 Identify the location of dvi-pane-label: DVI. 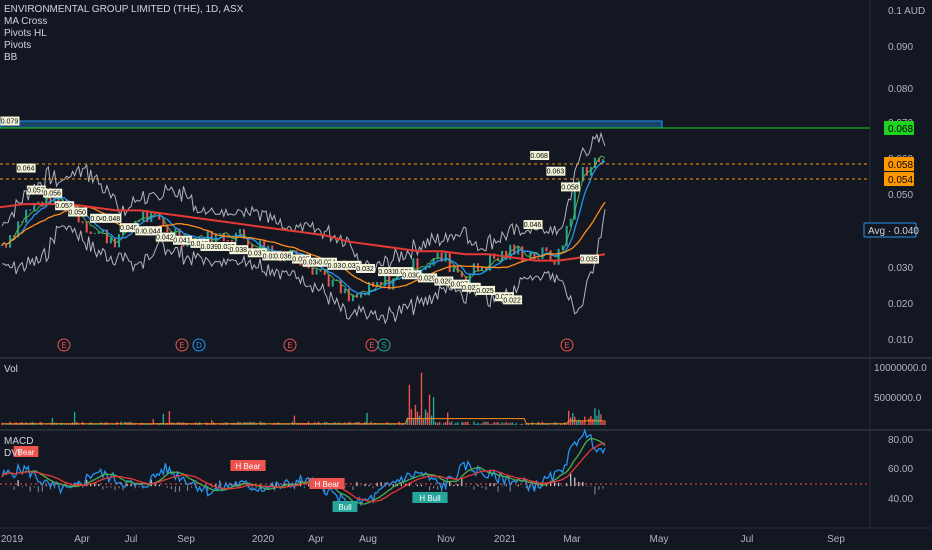
(12, 453).